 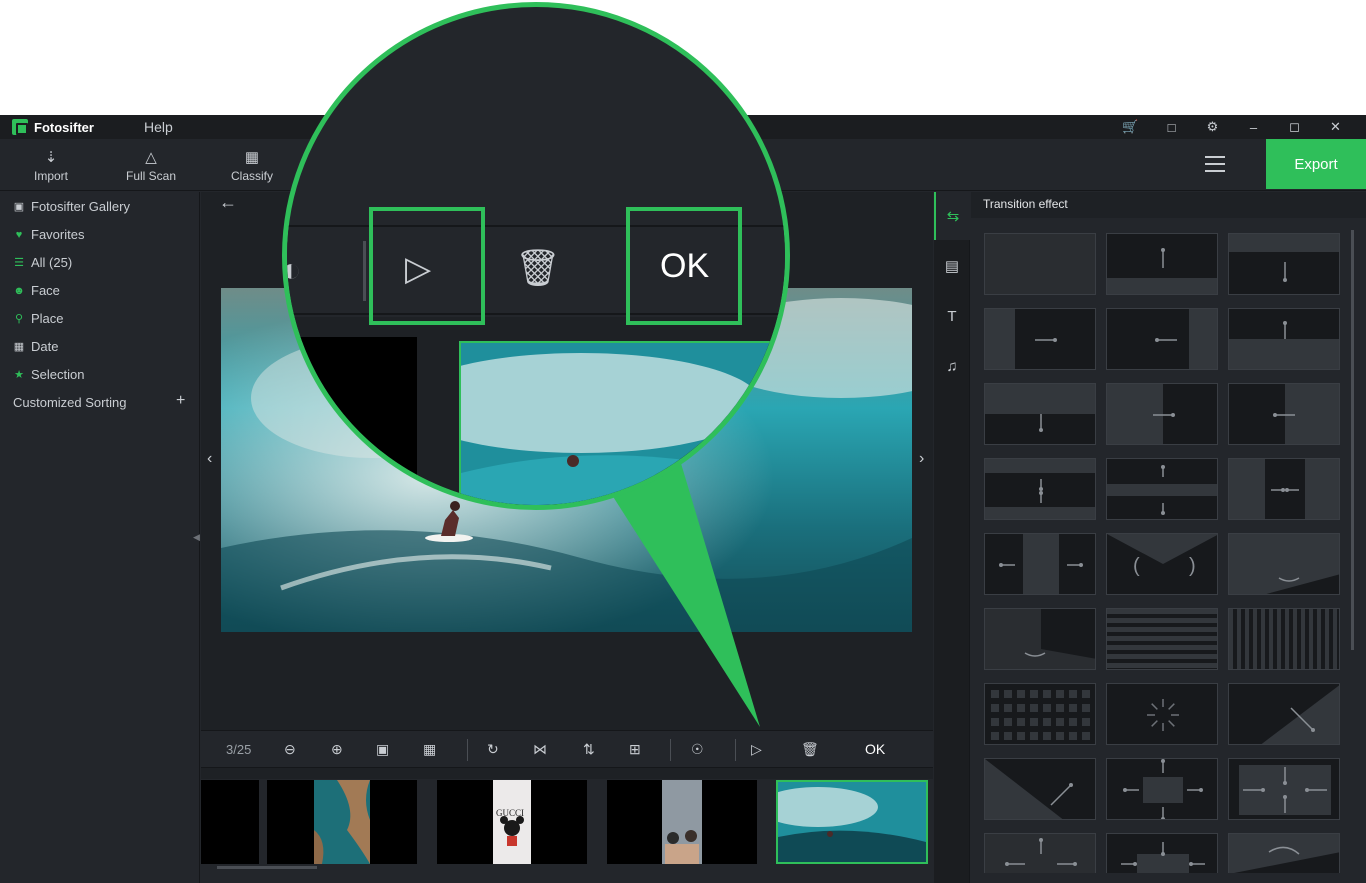 I want to click on zoom-out-icon: ⊖, so click(x=290, y=749).